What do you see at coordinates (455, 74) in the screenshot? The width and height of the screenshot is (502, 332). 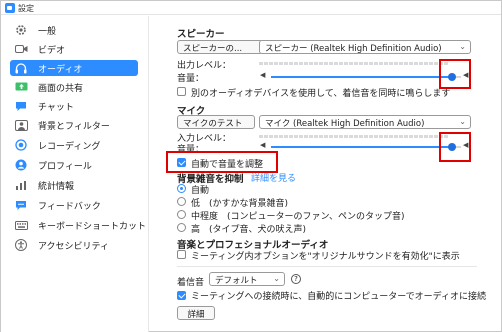 I see `speaker-volume-highlight` at bounding box center [455, 74].